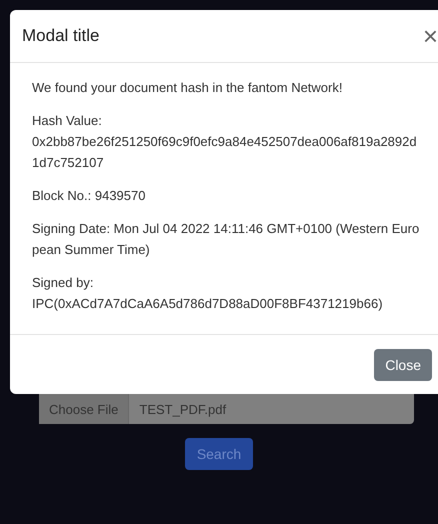 The height and width of the screenshot is (524, 438). Describe the element at coordinates (89, 196) in the screenshot. I see `info-text: Block No.: 9439570` at that location.